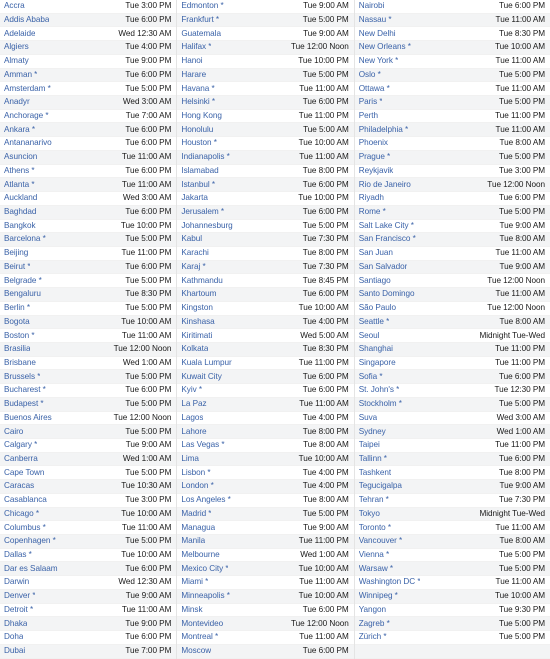 The height and width of the screenshot is (659, 550). What do you see at coordinates (376, 171) in the screenshot?
I see `city-link: Reykjavik` at bounding box center [376, 171].